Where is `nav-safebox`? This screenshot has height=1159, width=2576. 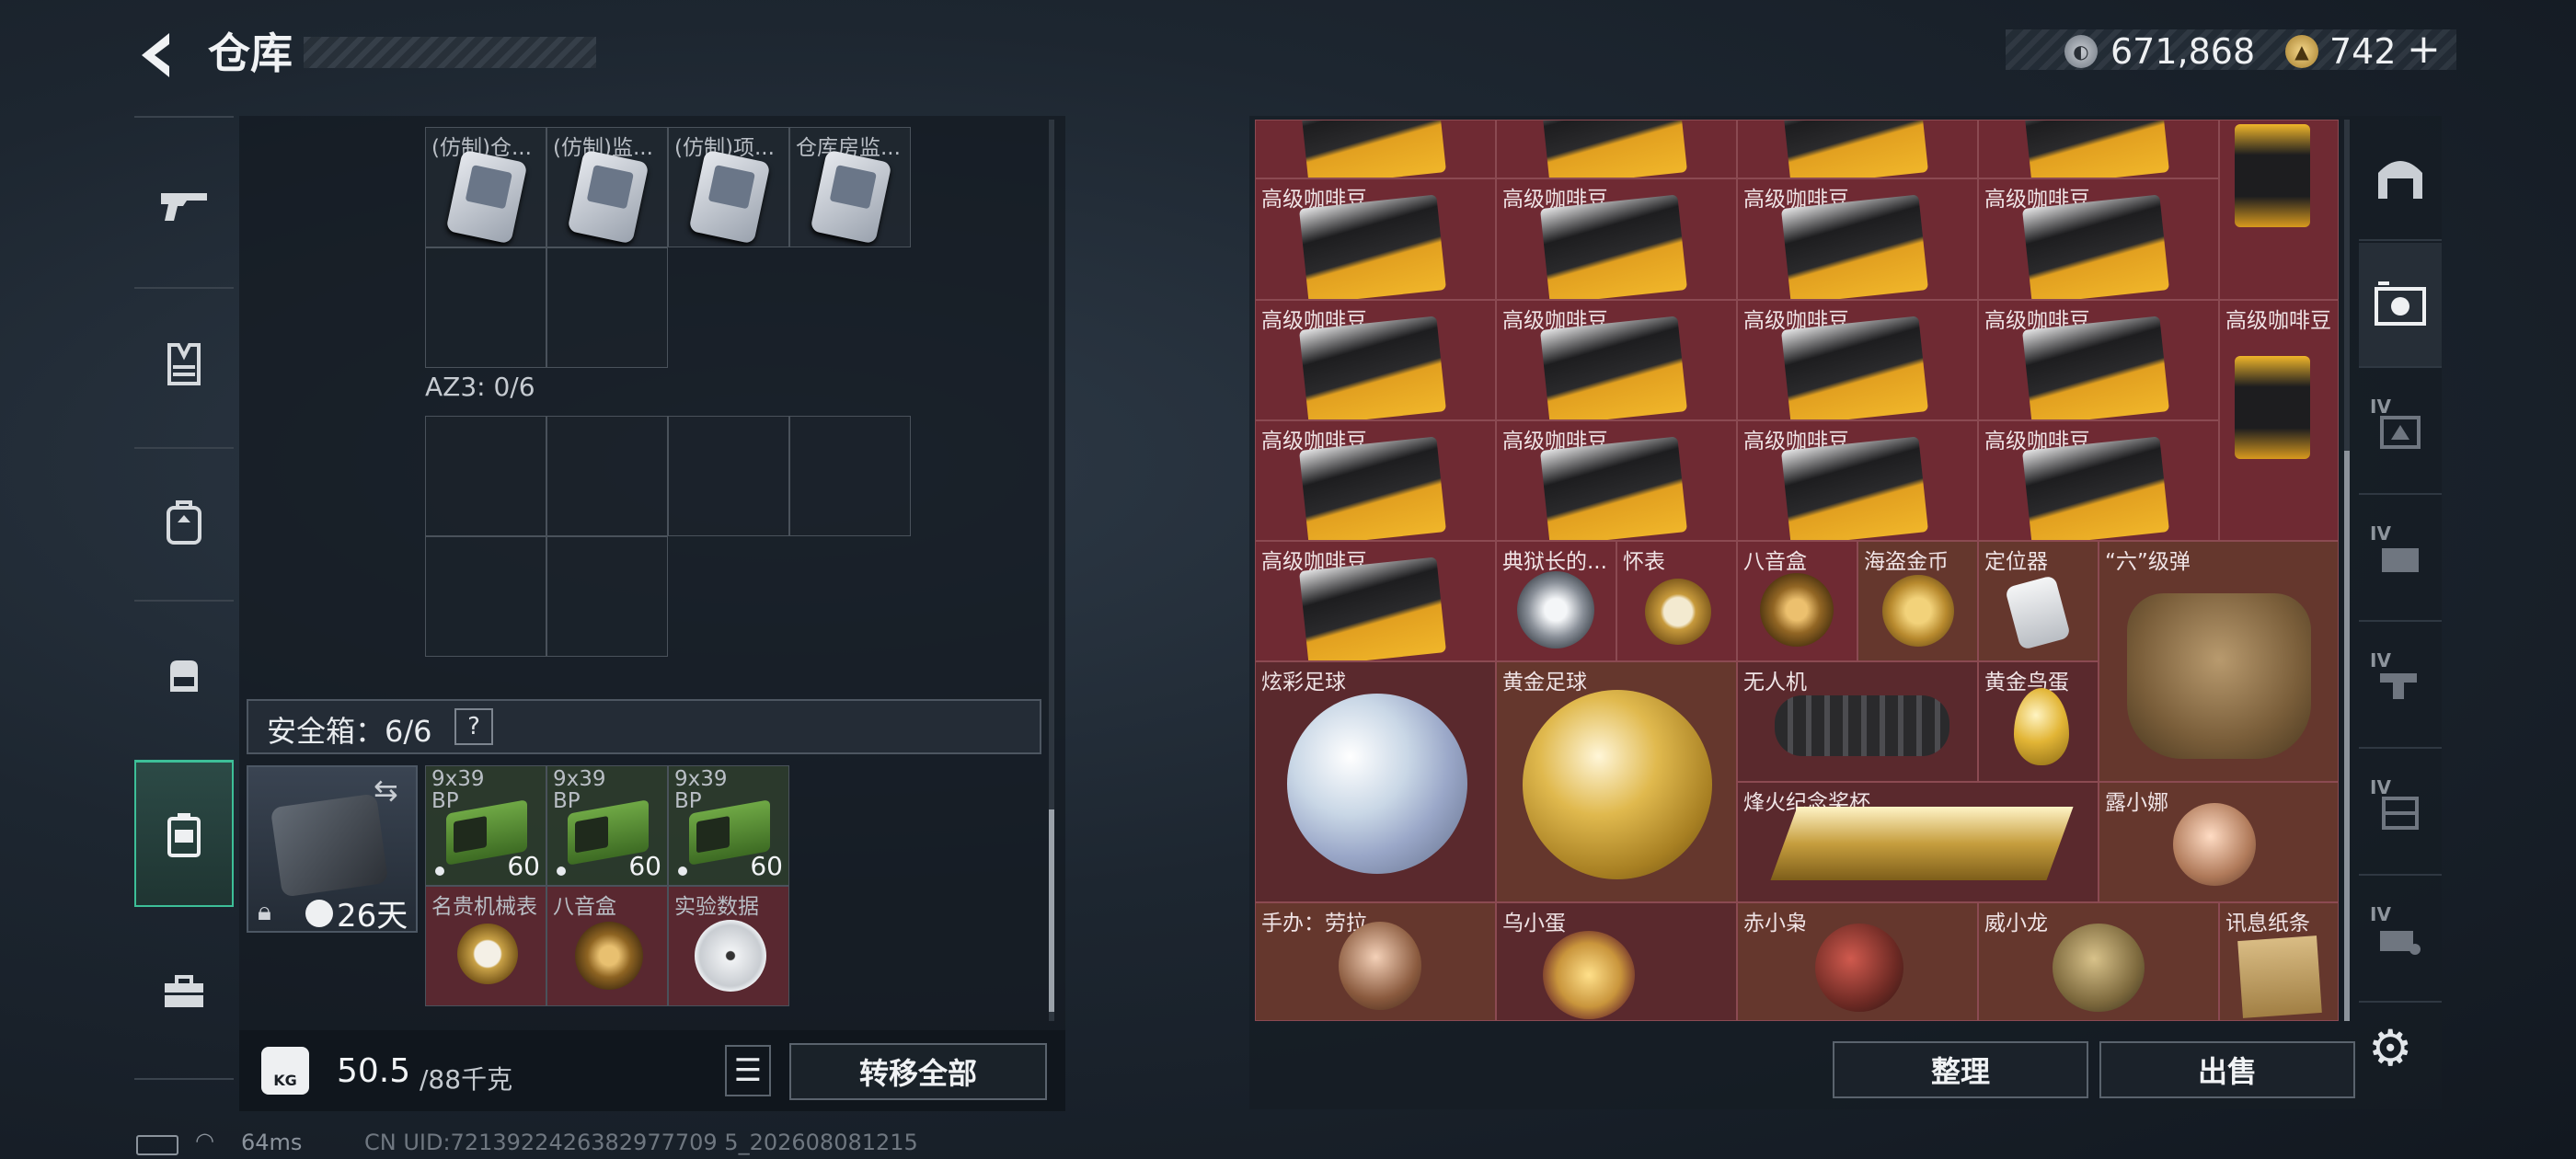
nav-safebox is located at coordinates (184, 833).